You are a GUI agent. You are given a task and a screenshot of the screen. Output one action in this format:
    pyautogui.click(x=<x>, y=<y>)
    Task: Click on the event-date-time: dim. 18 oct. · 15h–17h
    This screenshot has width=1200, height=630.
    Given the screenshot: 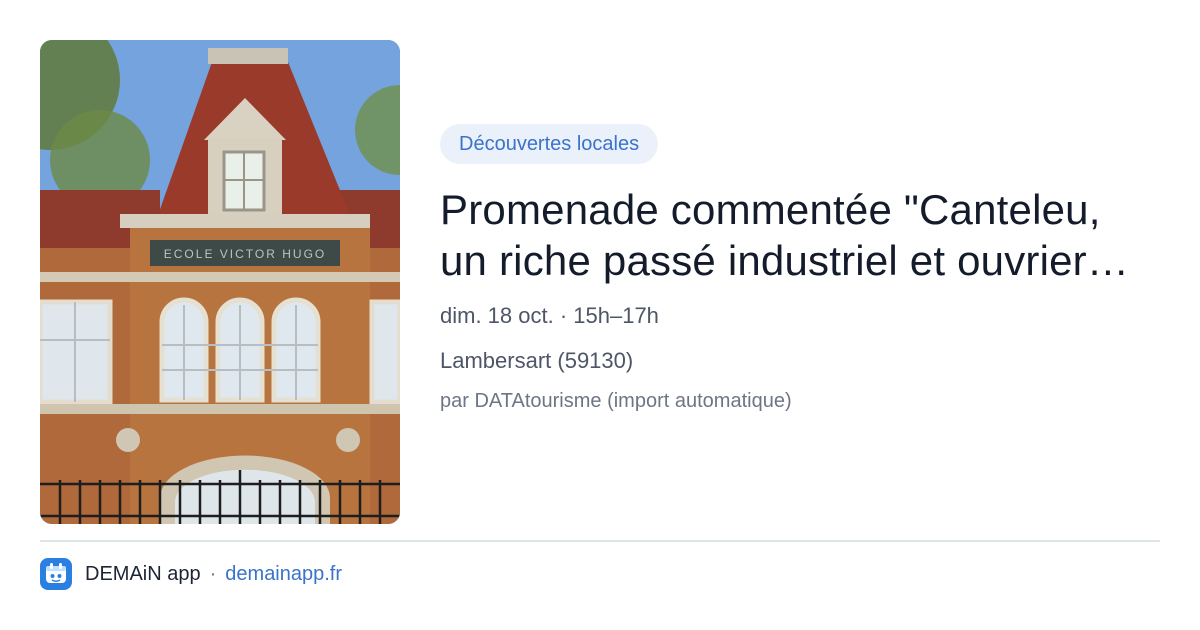 What is the action you would take?
    pyautogui.click(x=549, y=315)
    